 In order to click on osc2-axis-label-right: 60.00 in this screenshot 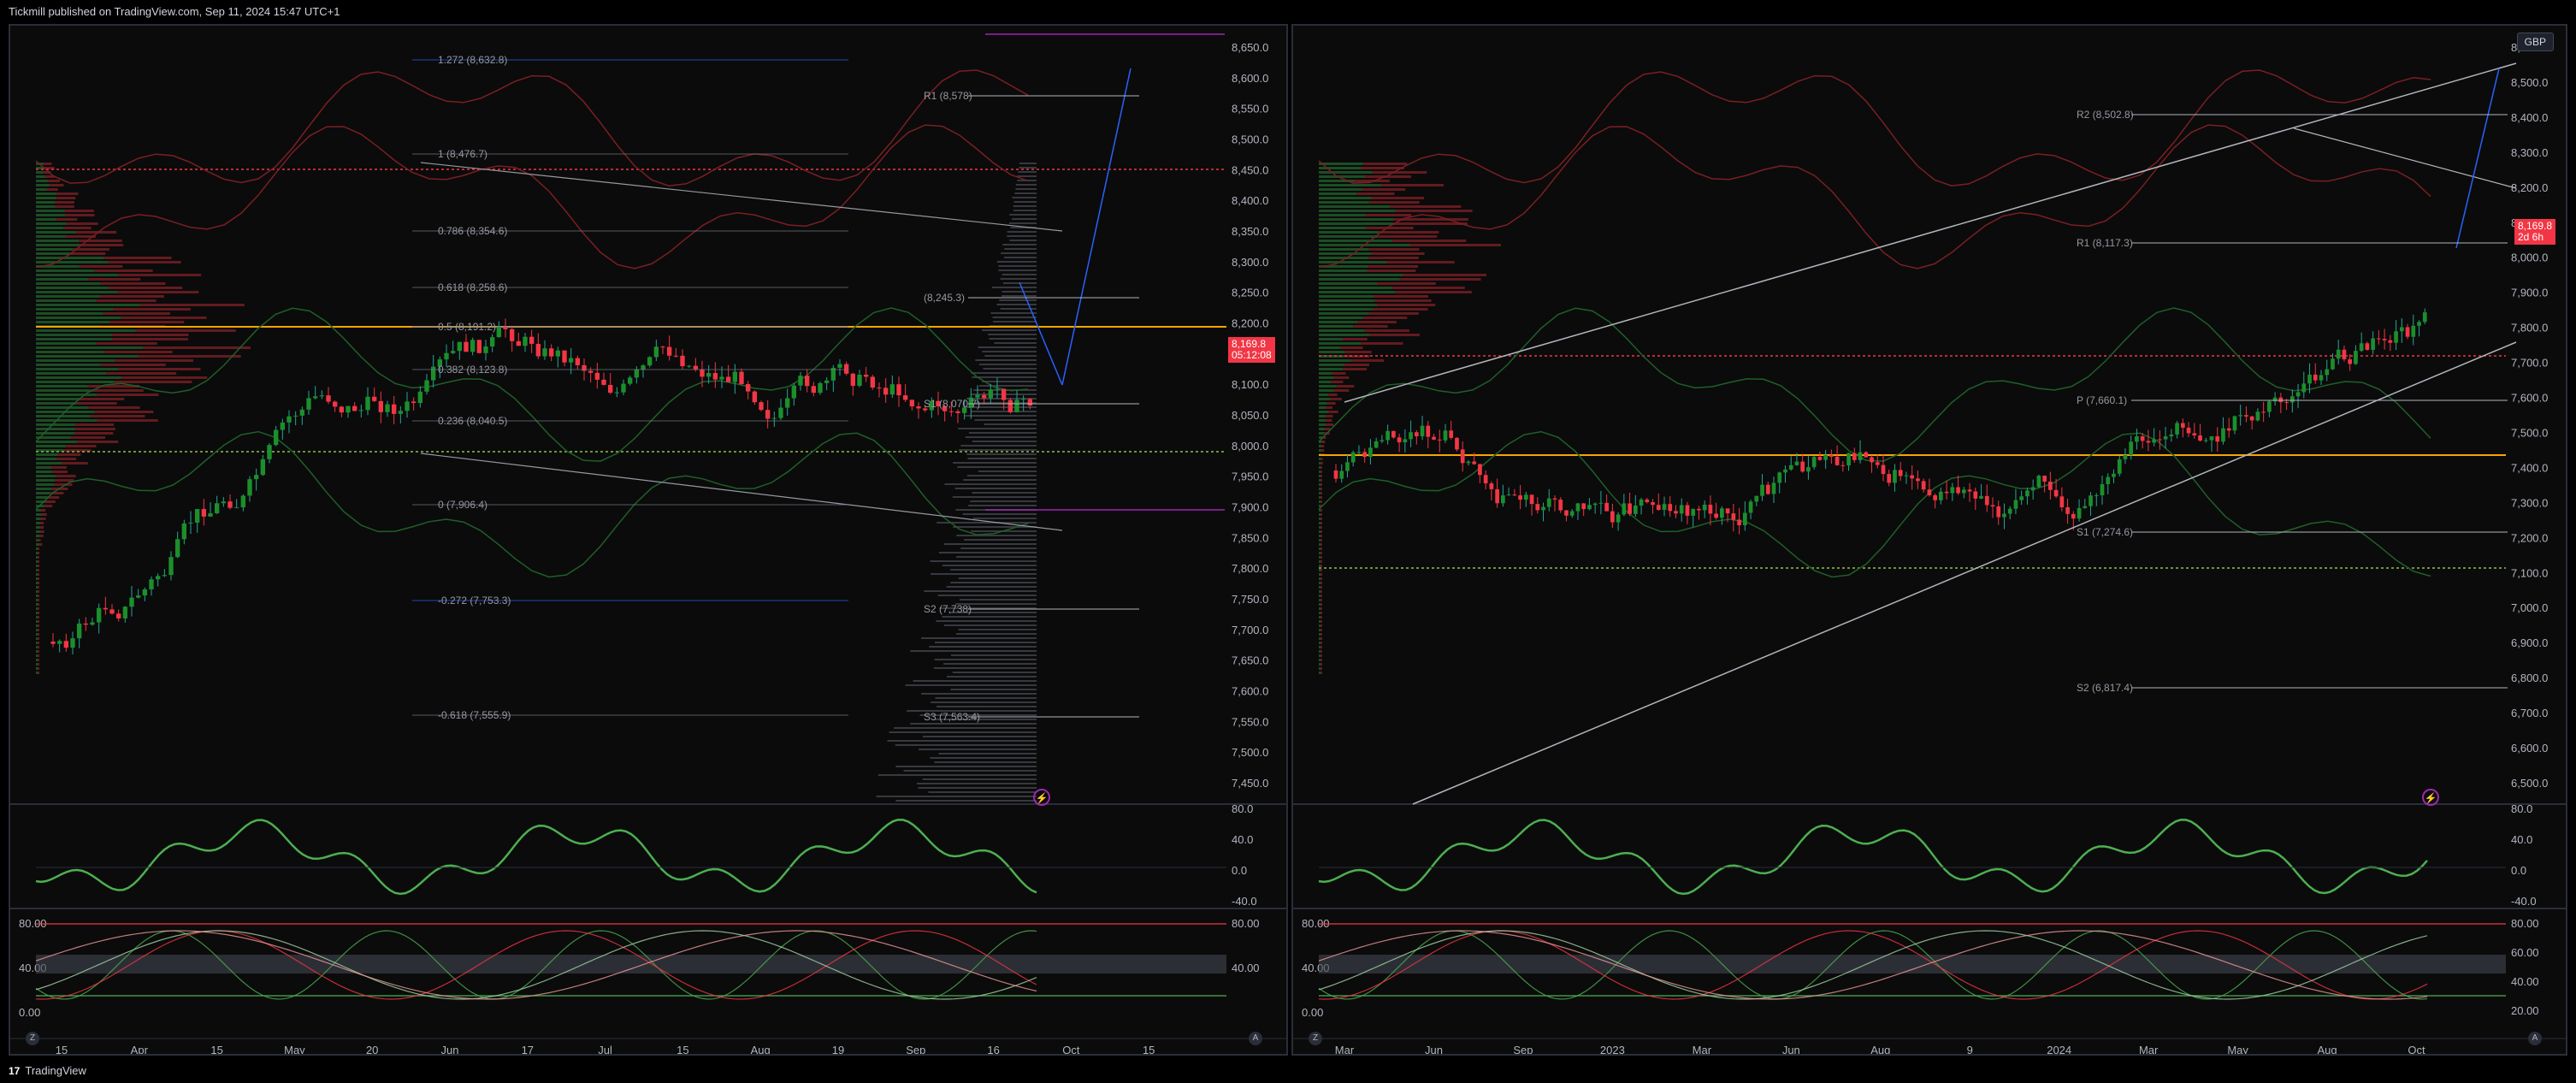, I will do `click(2525, 952)`.